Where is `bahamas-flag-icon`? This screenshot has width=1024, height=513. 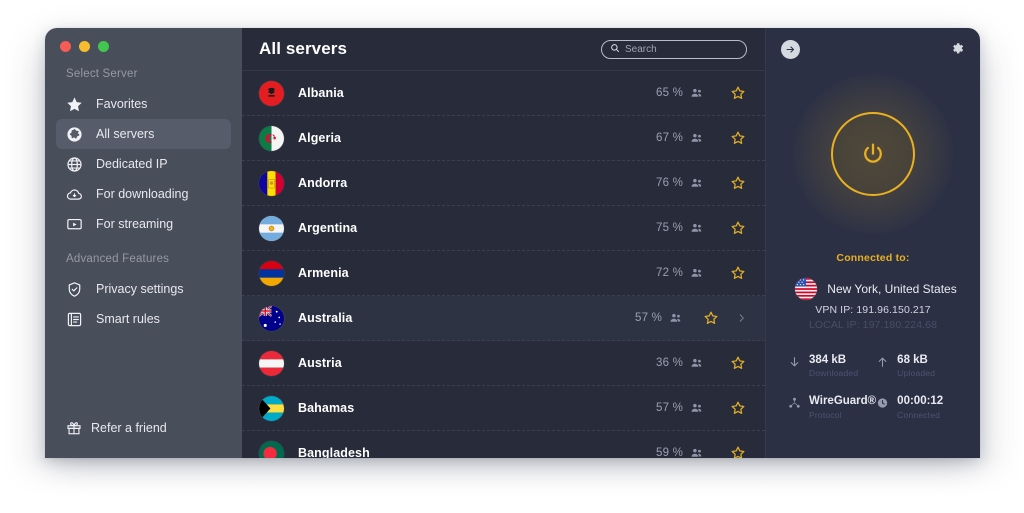
bahamas-flag-icon is located at coordinates (271, 408).